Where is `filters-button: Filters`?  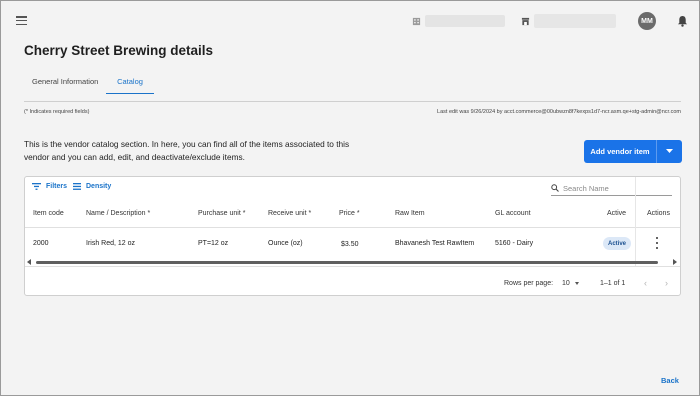 filters-button: Filters is located at coordinates (49, 186).